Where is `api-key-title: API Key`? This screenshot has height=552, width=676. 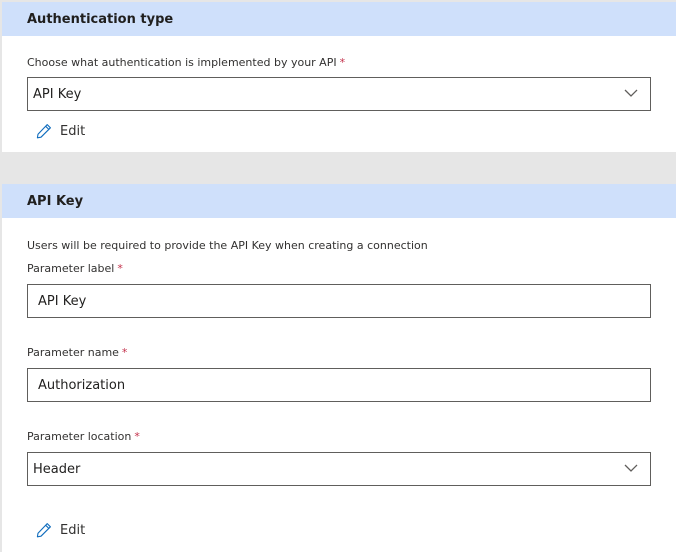 api-key-title: API Key is located at coordinates (55, 201).